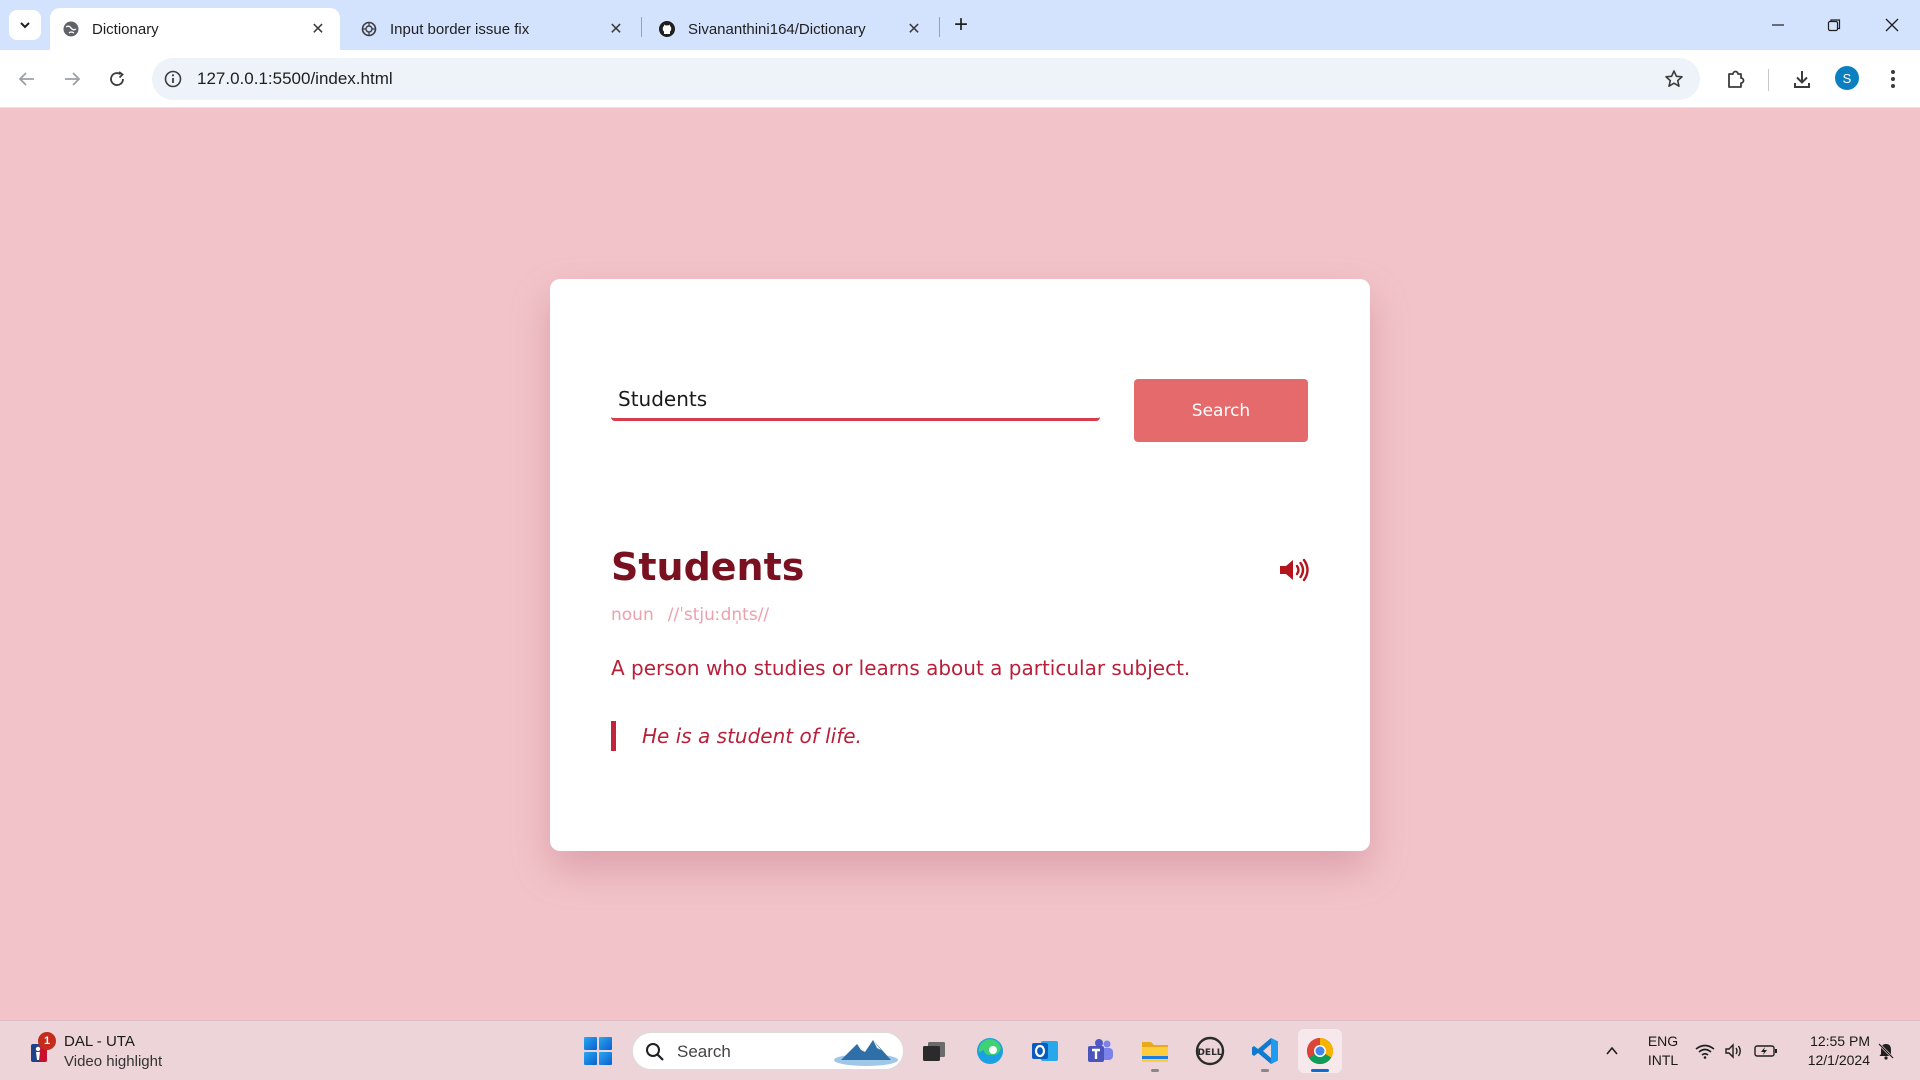 The image size is (1920, 1080). I want to click on browser-menu-button, so click(1893, 79).